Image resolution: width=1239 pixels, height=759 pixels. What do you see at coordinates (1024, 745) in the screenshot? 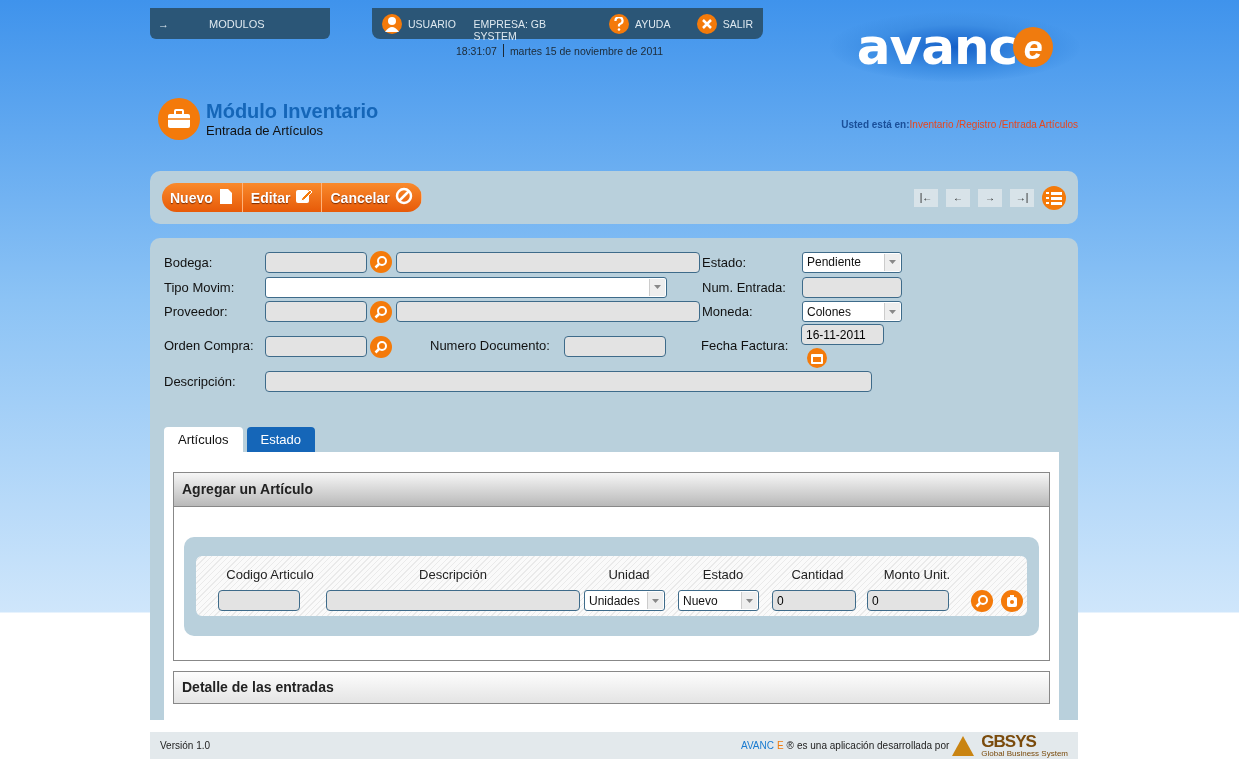
I see `gbsys-logo: GBSYS Global Business System` at bounding box center [1024, 745].